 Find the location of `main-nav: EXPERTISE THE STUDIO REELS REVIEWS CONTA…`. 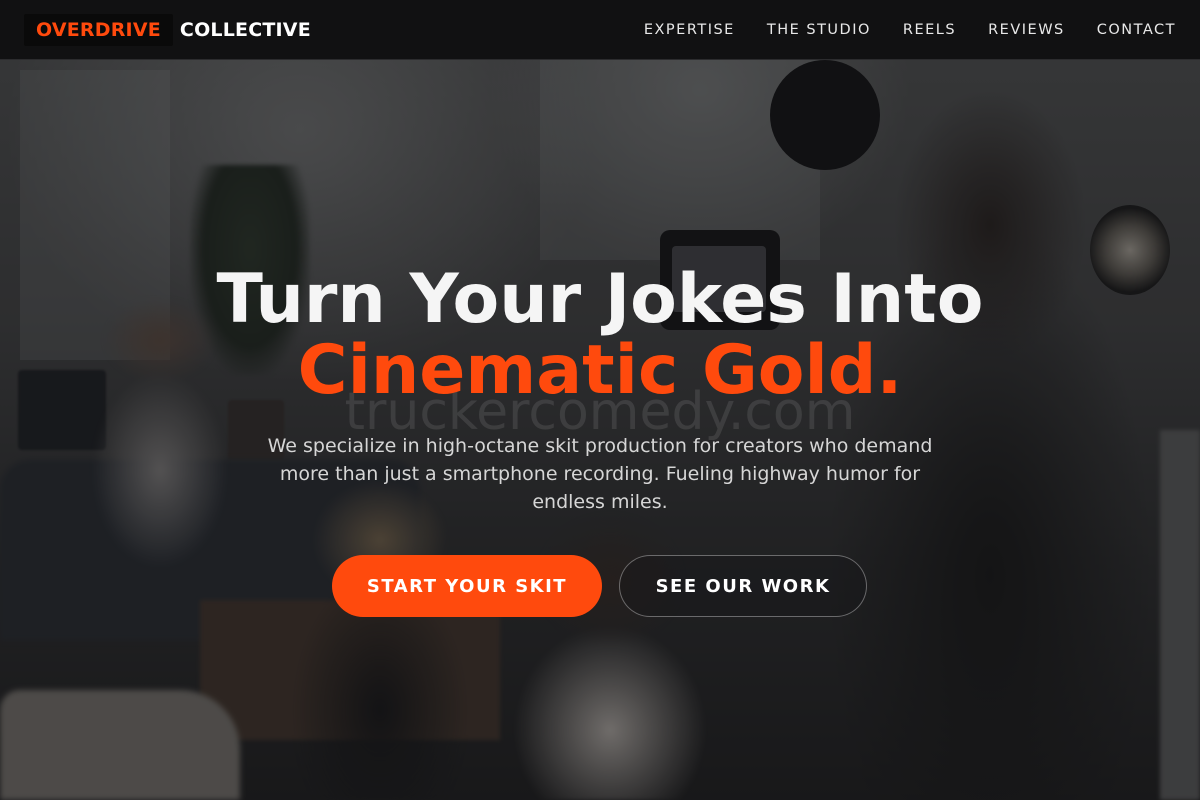

main-nav: EXPERTISE THE STUDIO REELS REVIEWS CONTA… is located at coordinates (894, 30).